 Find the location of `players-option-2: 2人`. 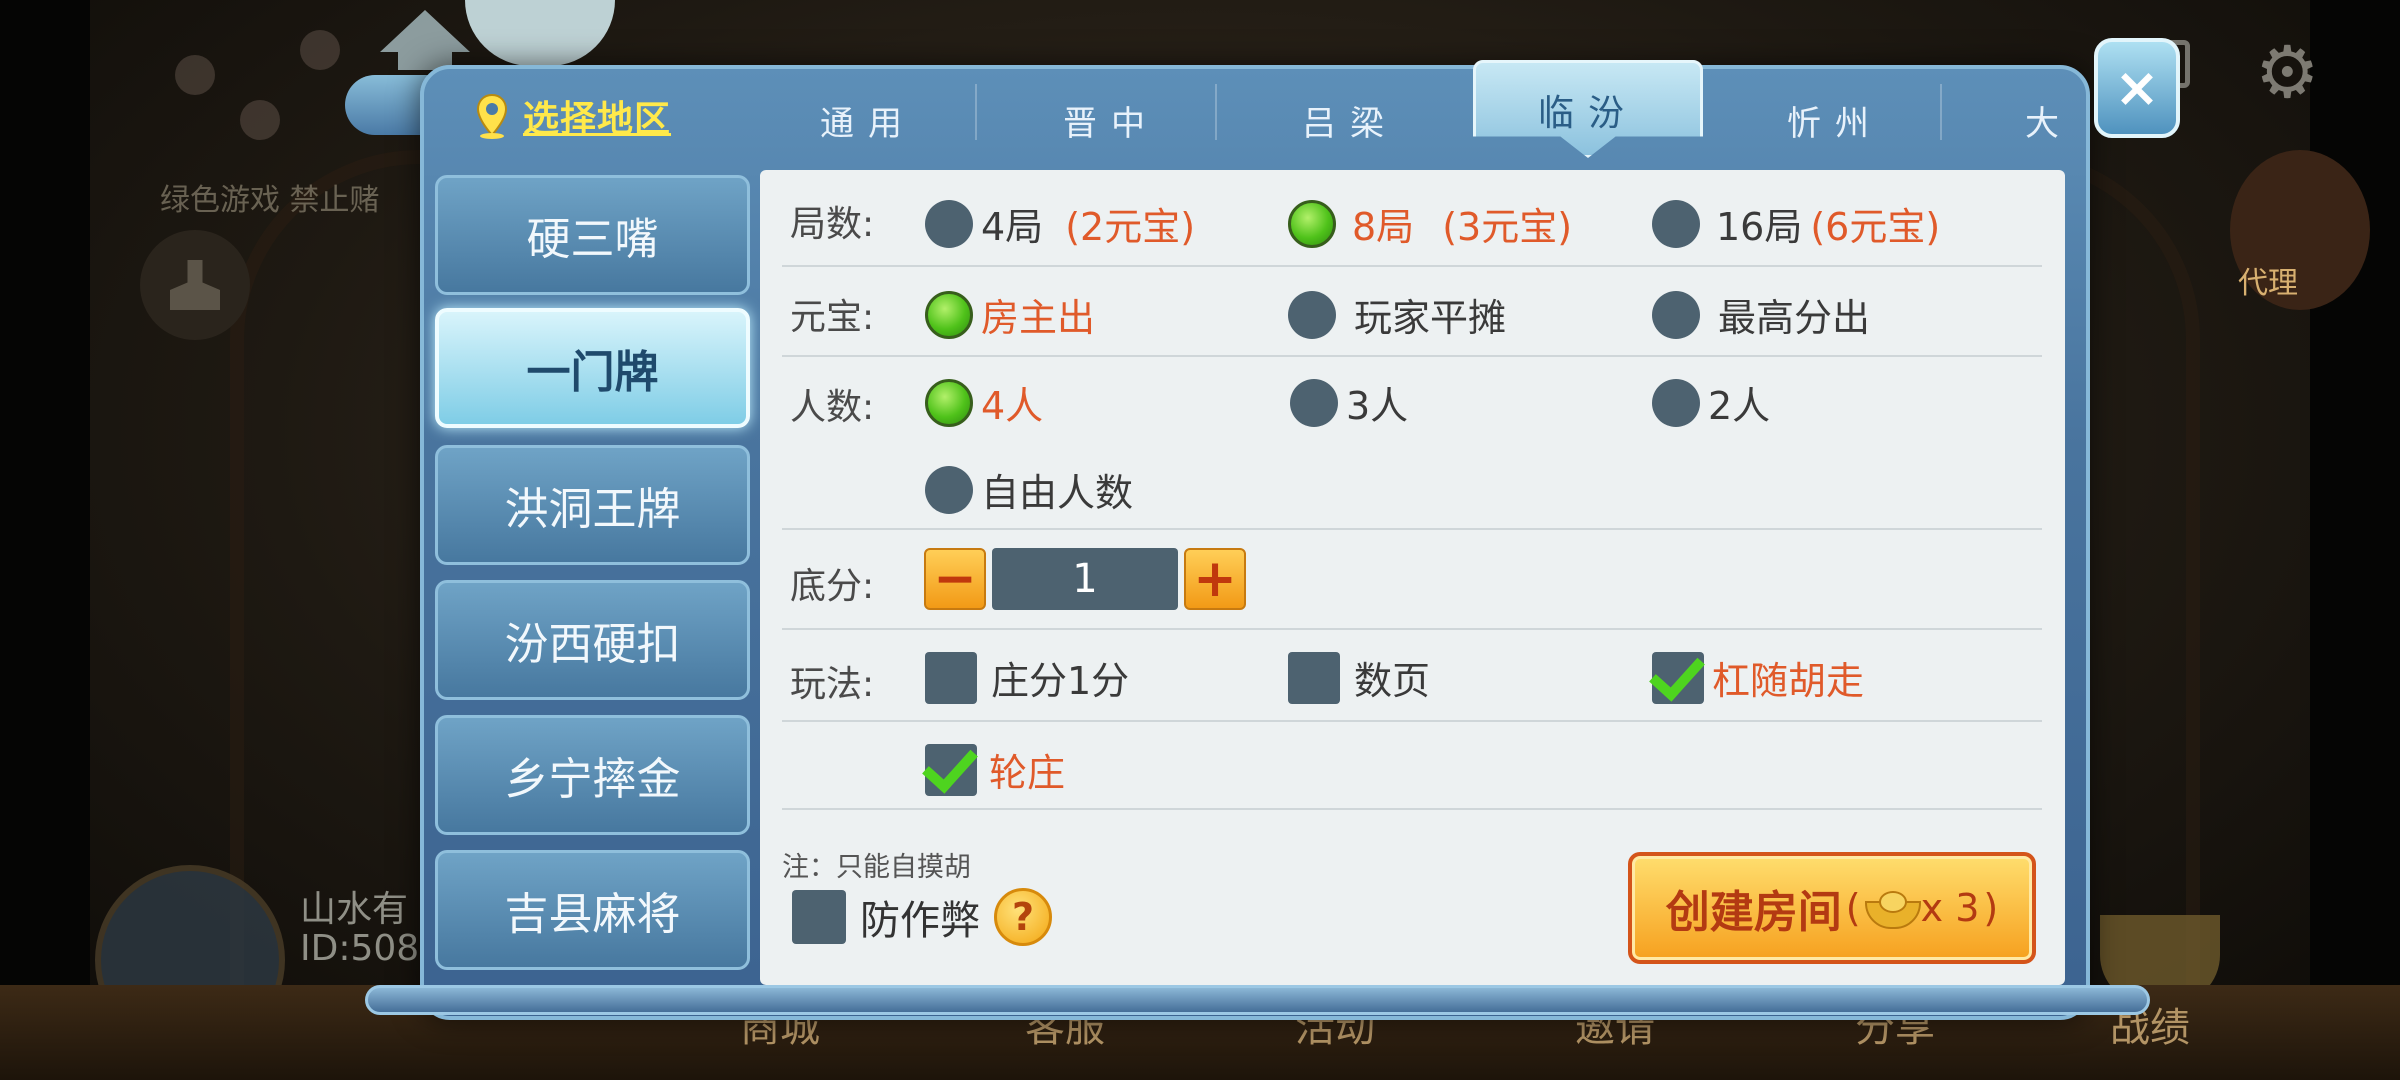

players-option-2: 2人 is located at coordinates (1711, 402).